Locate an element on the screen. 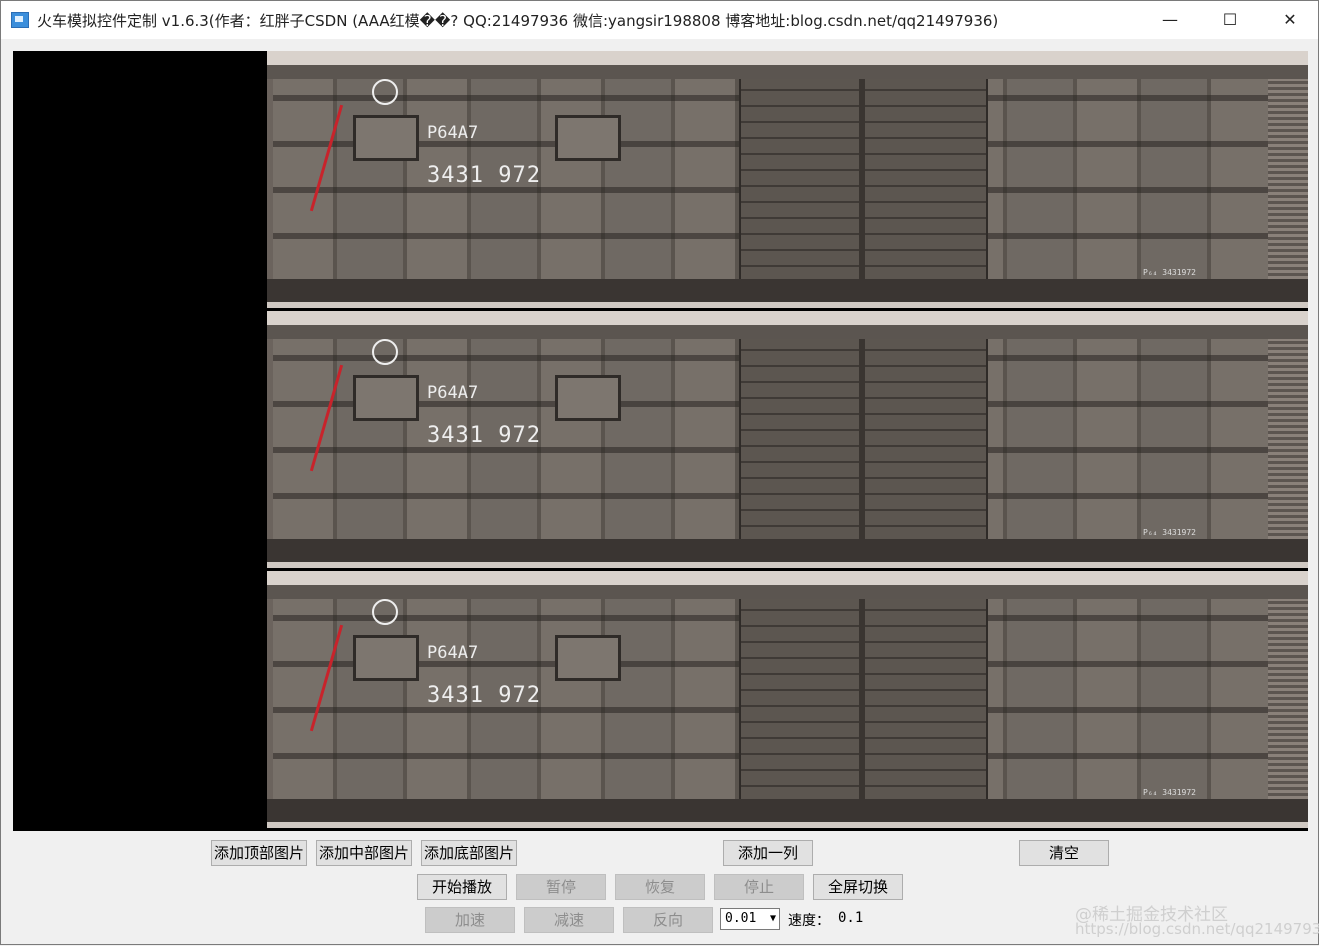  fullscreen-toggle-button: 全屏切换 is located at coordinates (858, 887).